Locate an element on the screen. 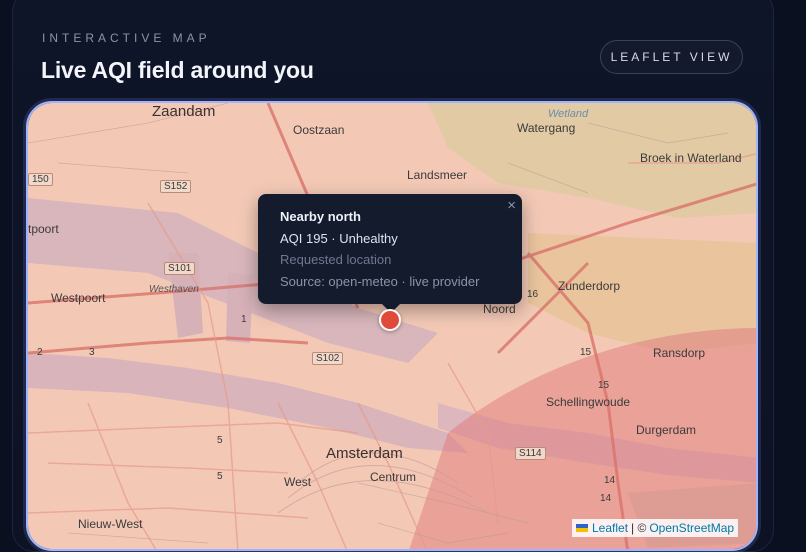  place-amsterdam: Amsterdam is located at coordinates (364, 453).